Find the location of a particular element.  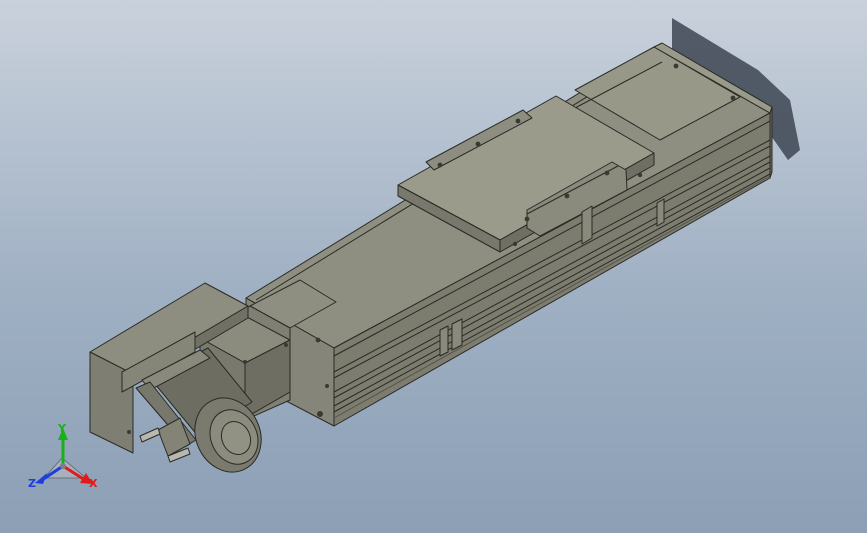

triad-origin is located at coordinates (63, 466).